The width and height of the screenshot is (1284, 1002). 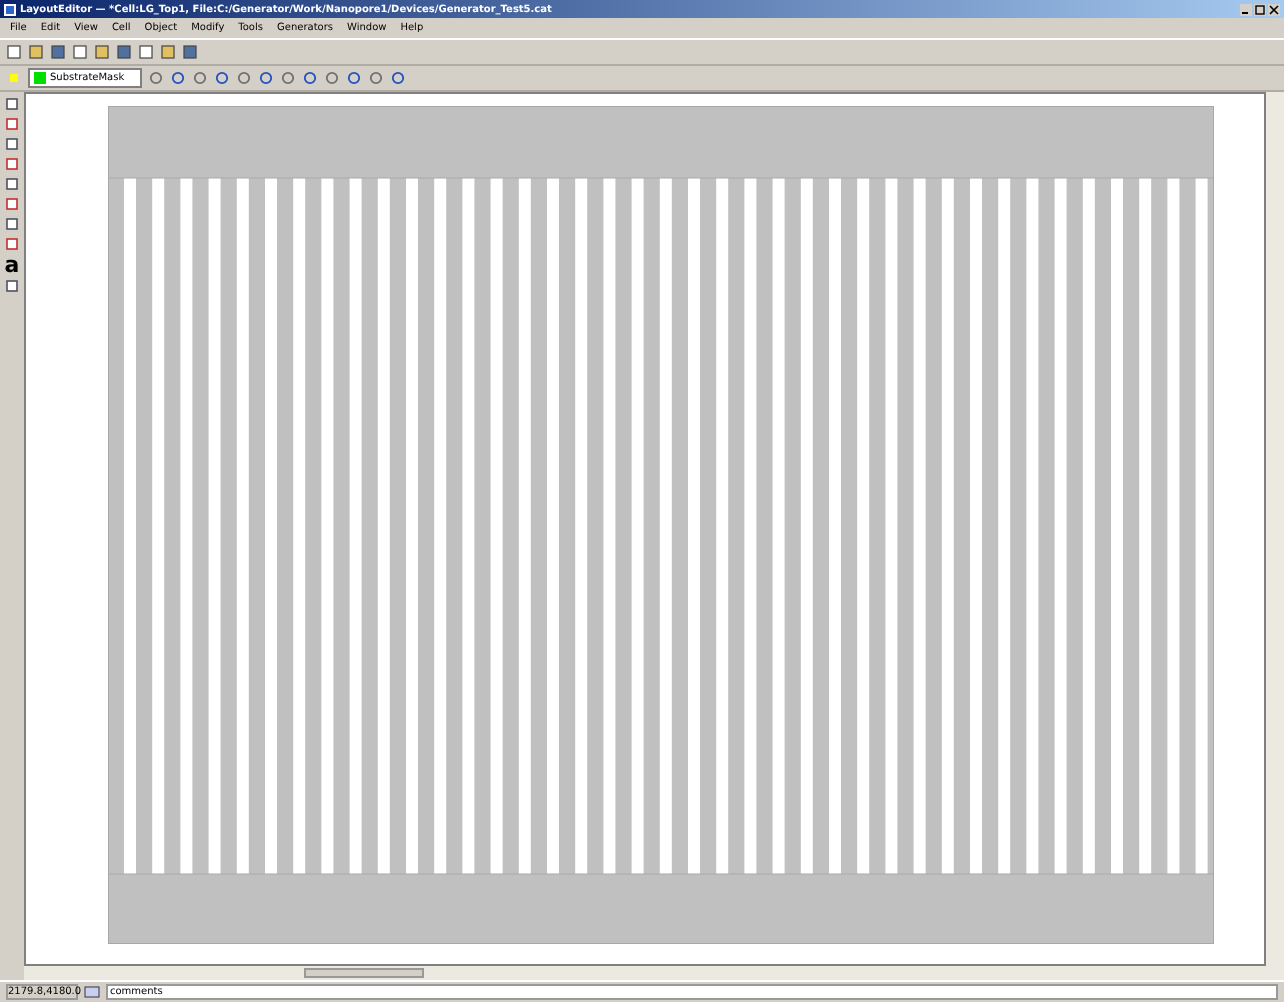 I want to click on horizontal-scrollbar, so click(x=654, y=973).